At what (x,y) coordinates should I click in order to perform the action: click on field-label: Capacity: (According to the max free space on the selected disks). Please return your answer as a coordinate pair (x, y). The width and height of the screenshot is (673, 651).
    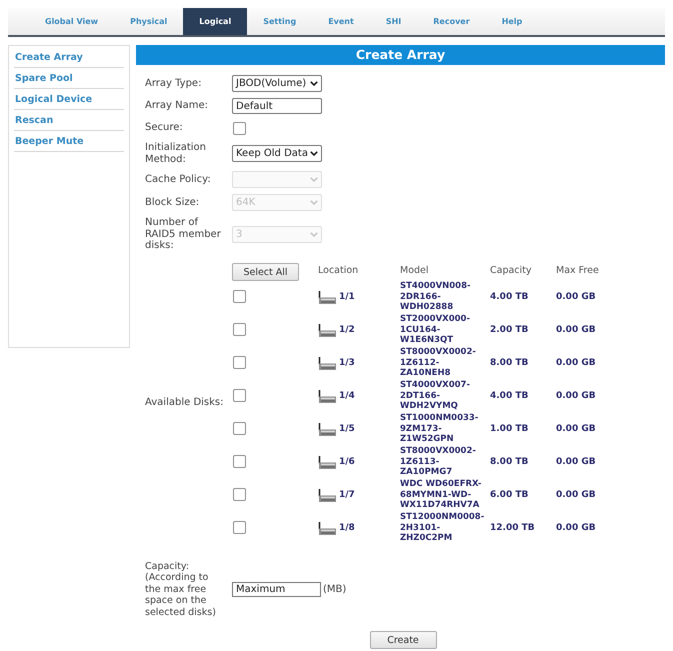
    Looking at the image, I should click on (181, 589).